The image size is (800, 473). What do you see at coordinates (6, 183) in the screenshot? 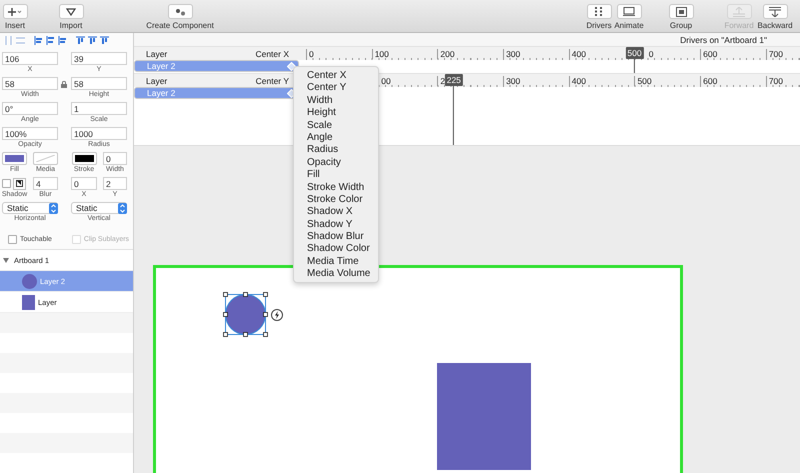
I see `shadow-checkbox` at bounding box center [6, 183].